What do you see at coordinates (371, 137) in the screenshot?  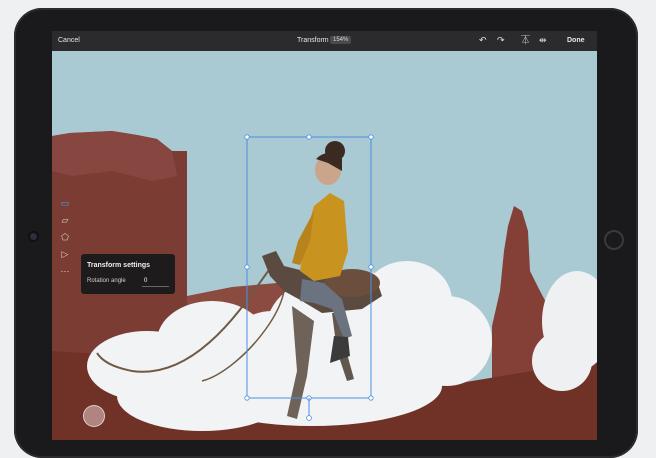 I see `handle-top-right` at bounding box center [371, 137].